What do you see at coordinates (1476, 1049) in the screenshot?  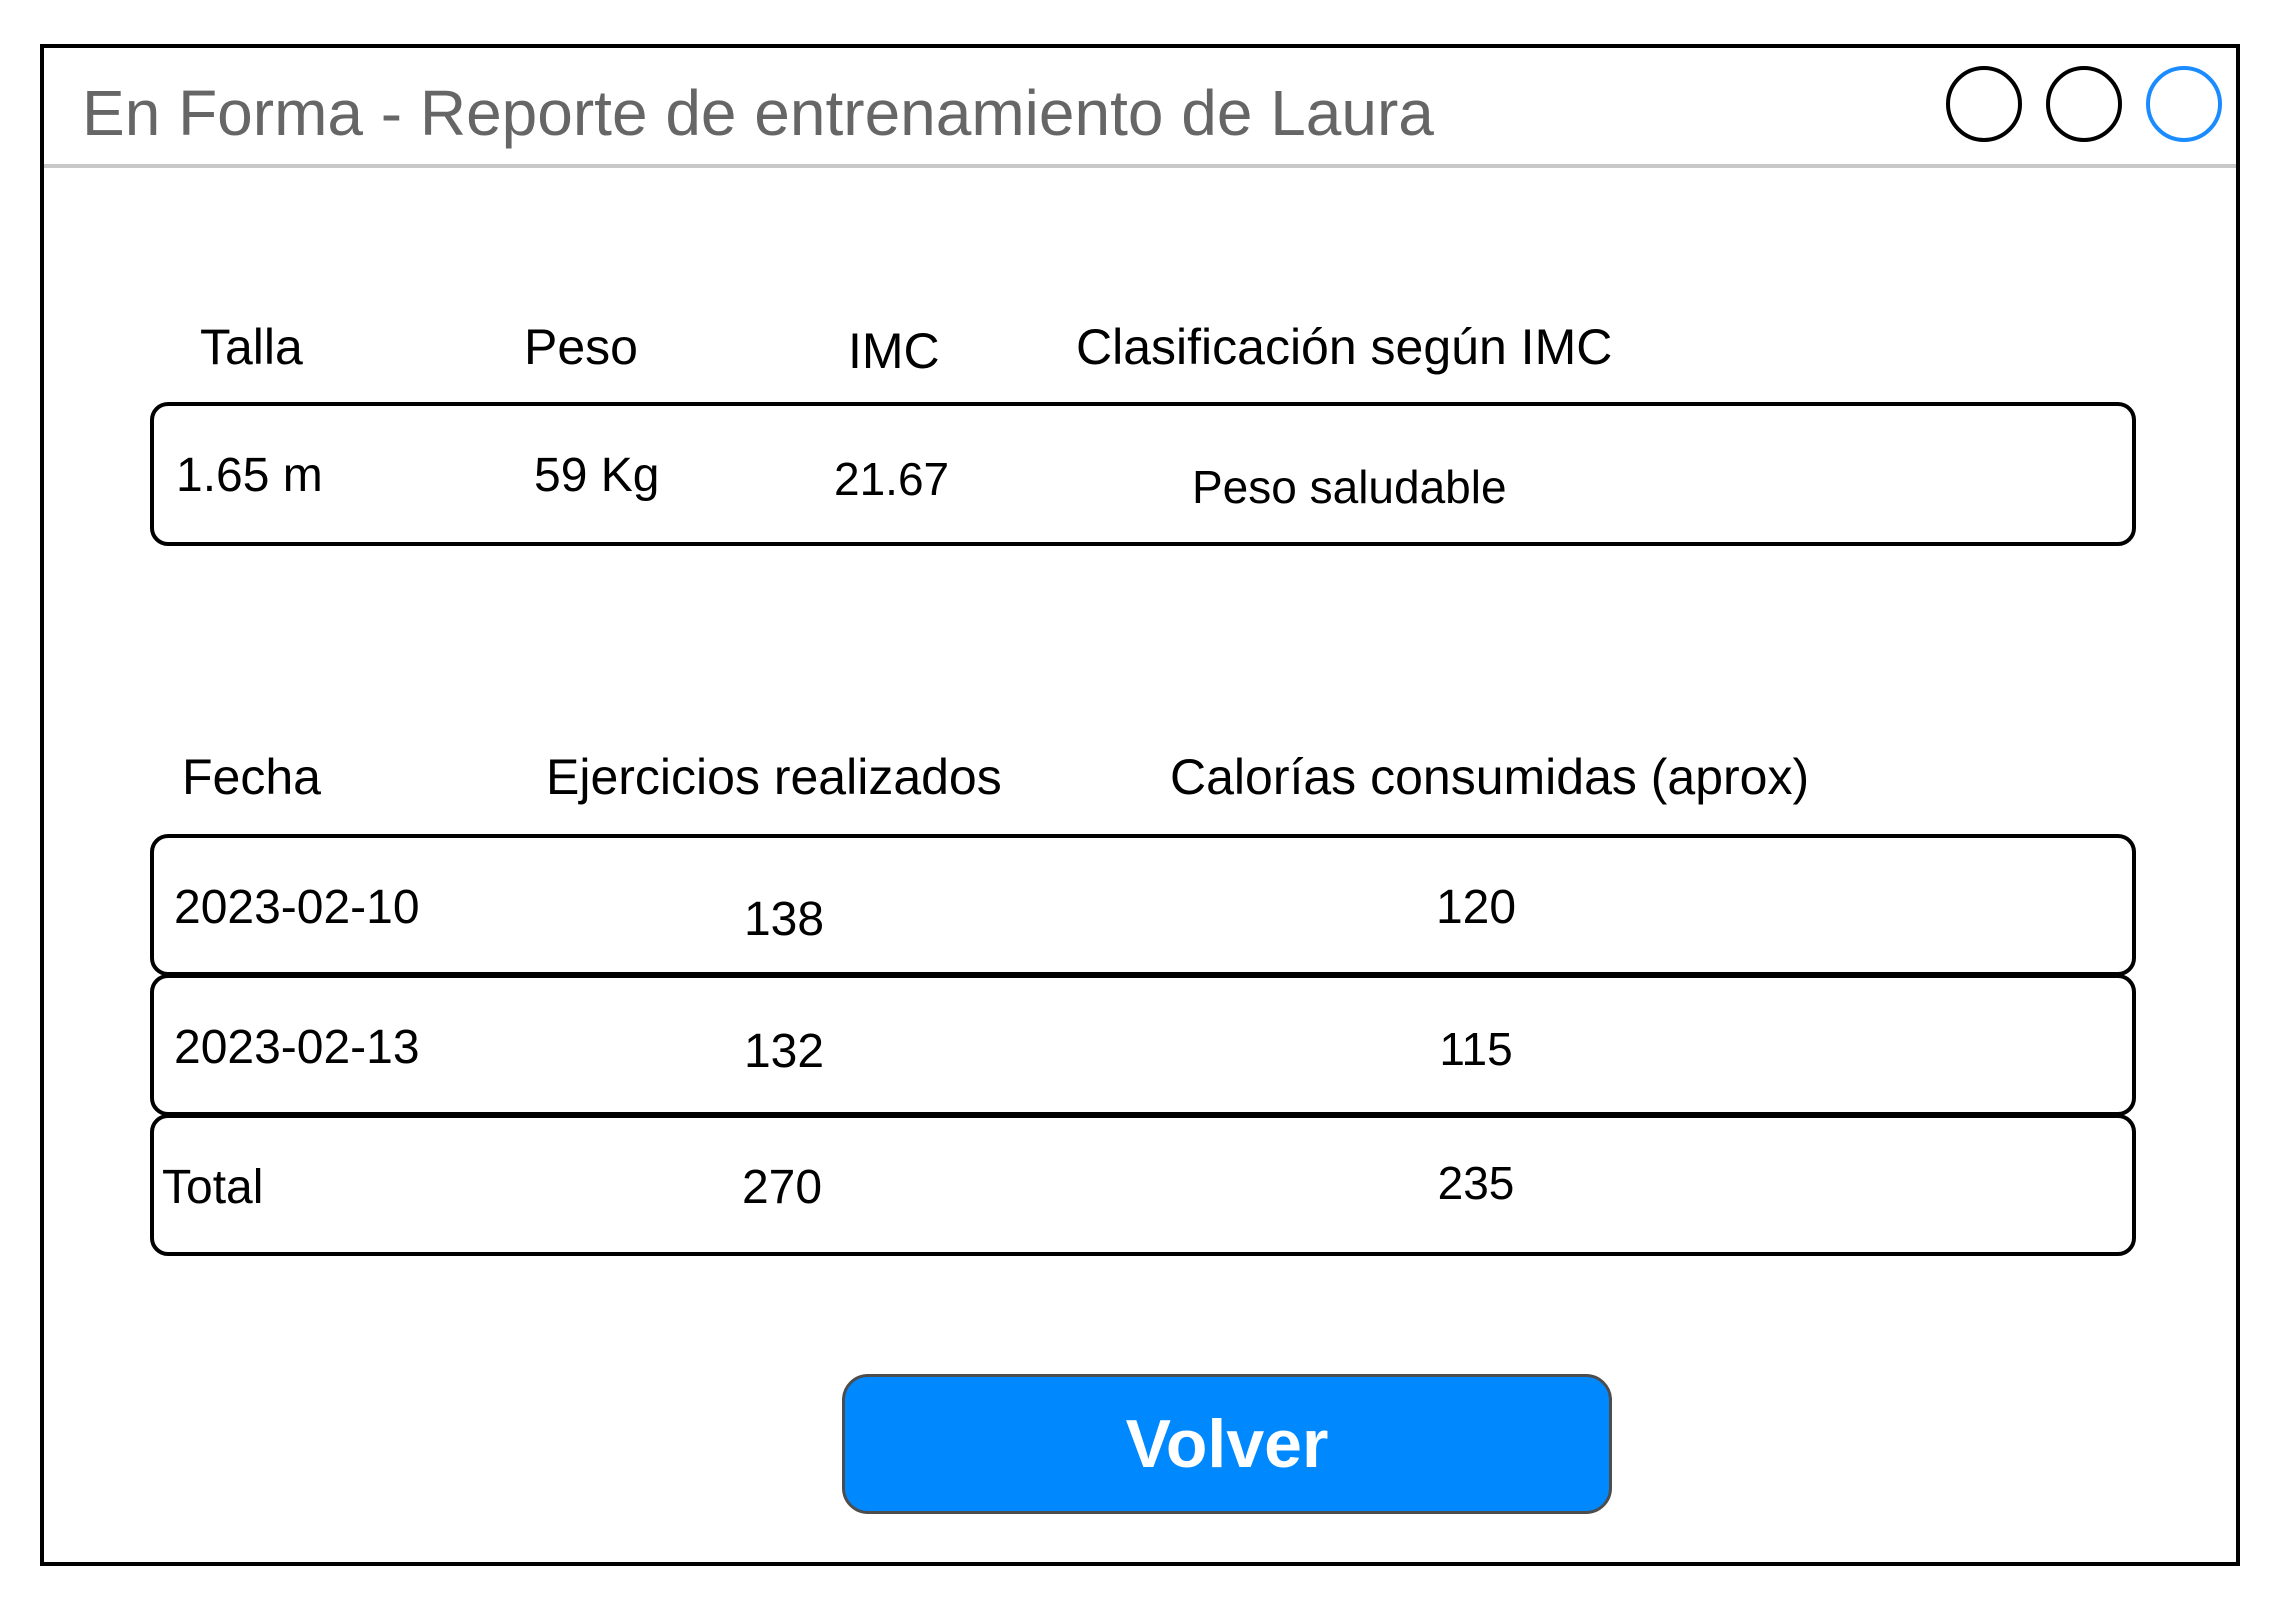 I see `row-calorias: 115` at bounding box center [1476, 1049].